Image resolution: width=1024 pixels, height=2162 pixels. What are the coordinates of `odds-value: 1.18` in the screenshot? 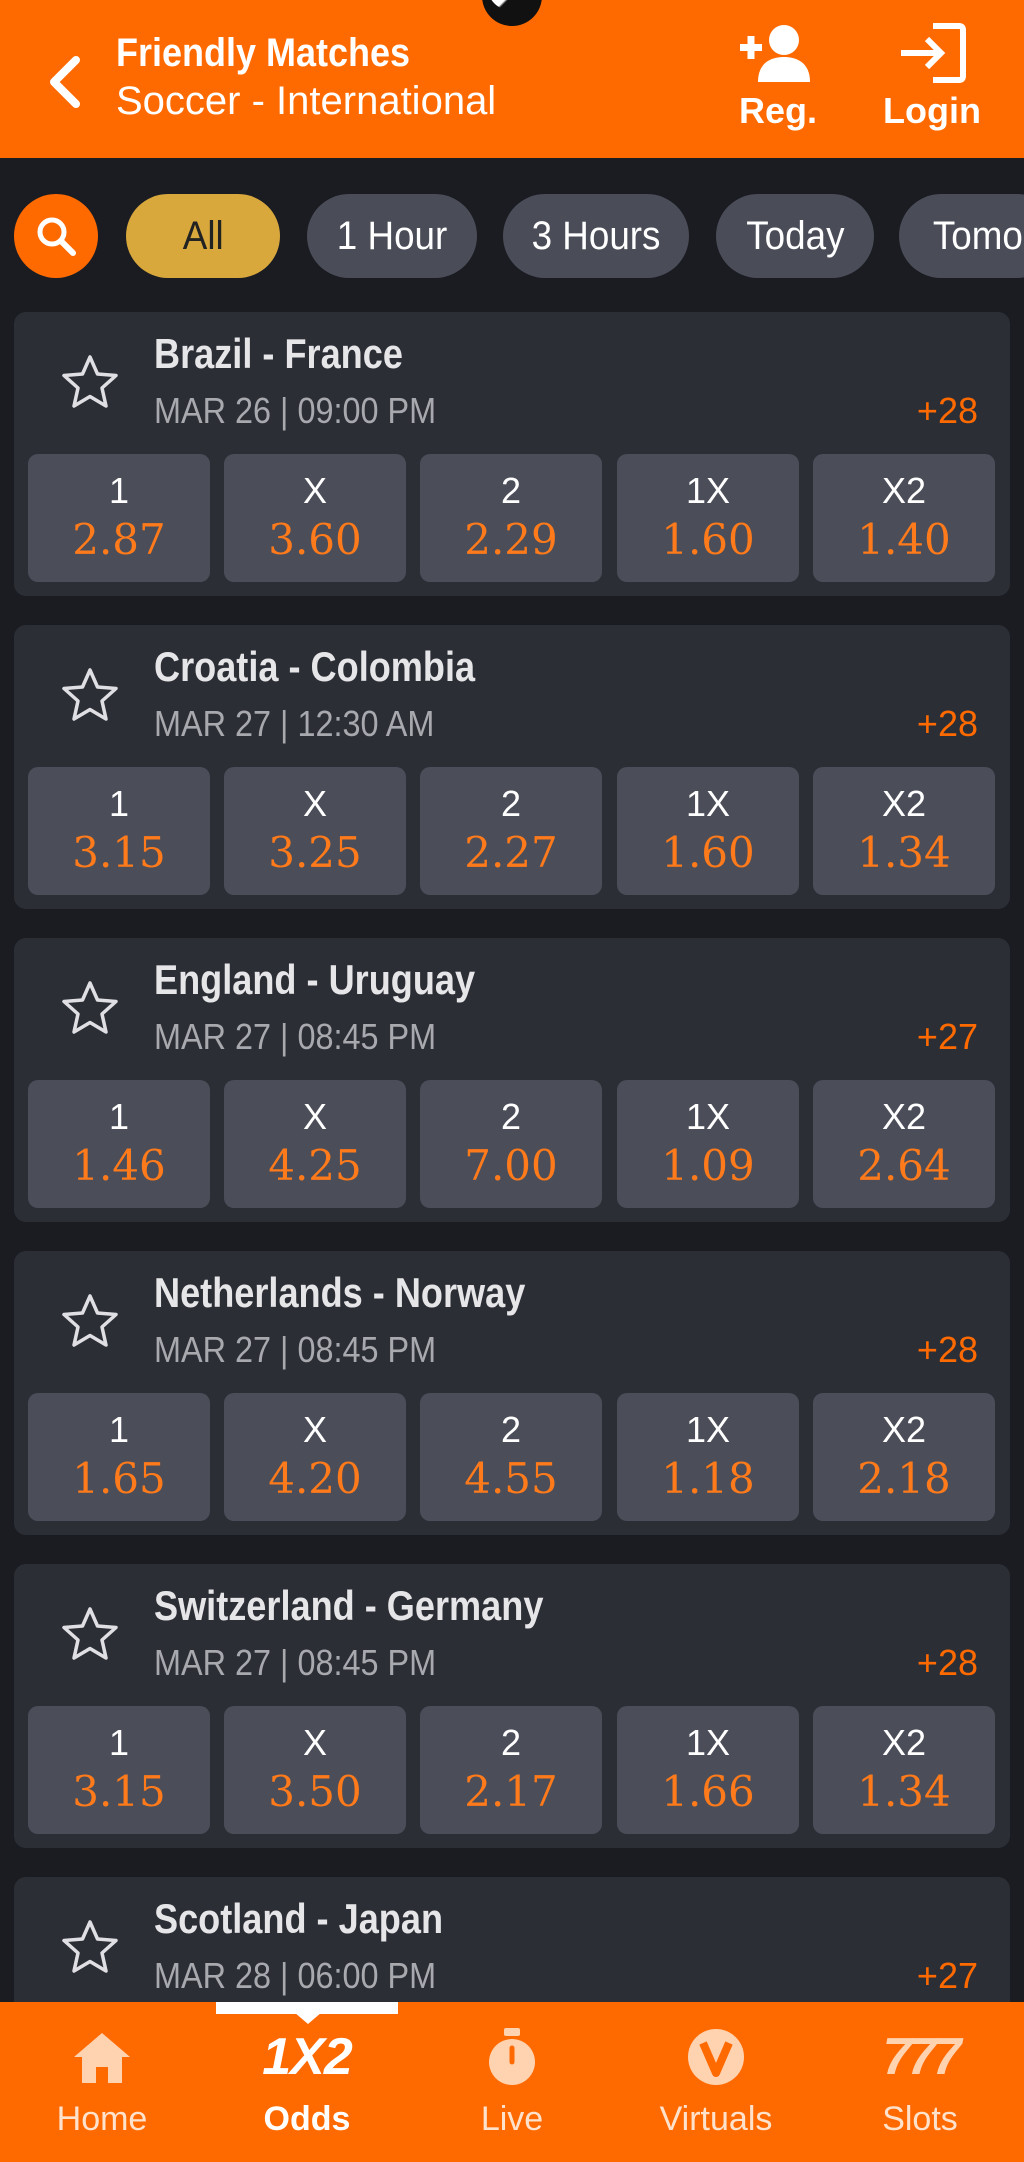 It's located at (708, 1478).